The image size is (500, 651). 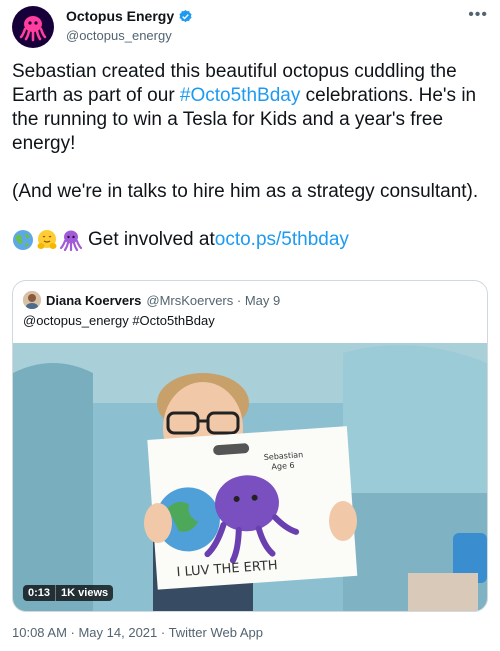 I want to click on more-options-icon: •••, so click(x=478, y=15).